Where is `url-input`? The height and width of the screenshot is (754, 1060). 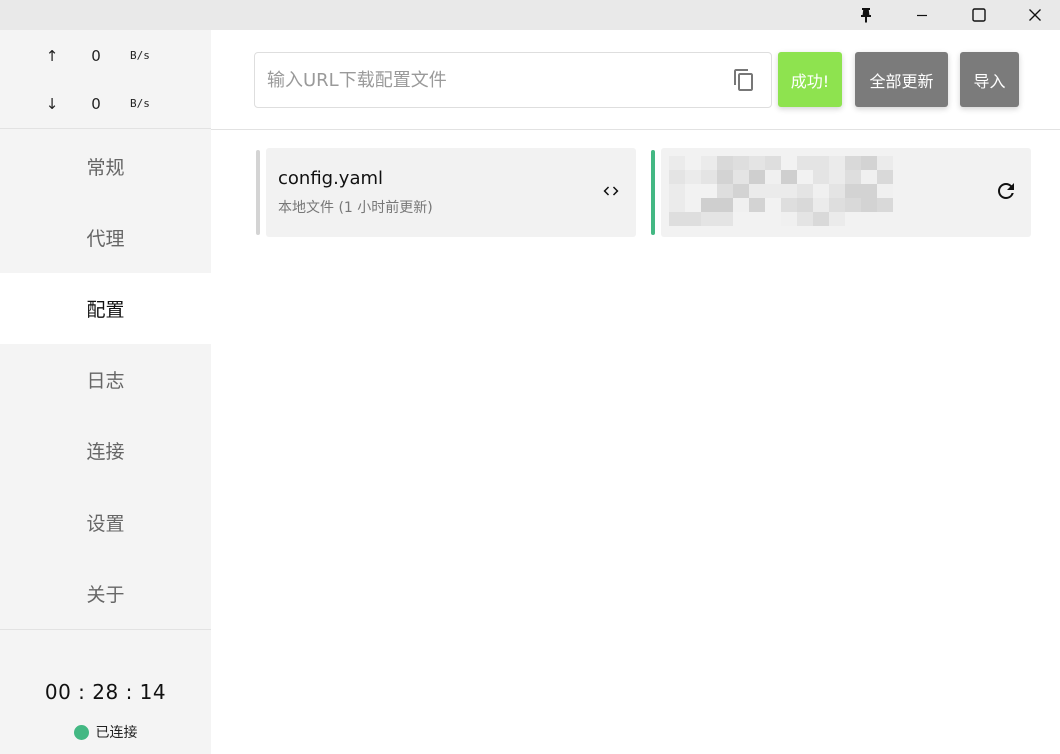
url-input is located at coordinates (492, 80).